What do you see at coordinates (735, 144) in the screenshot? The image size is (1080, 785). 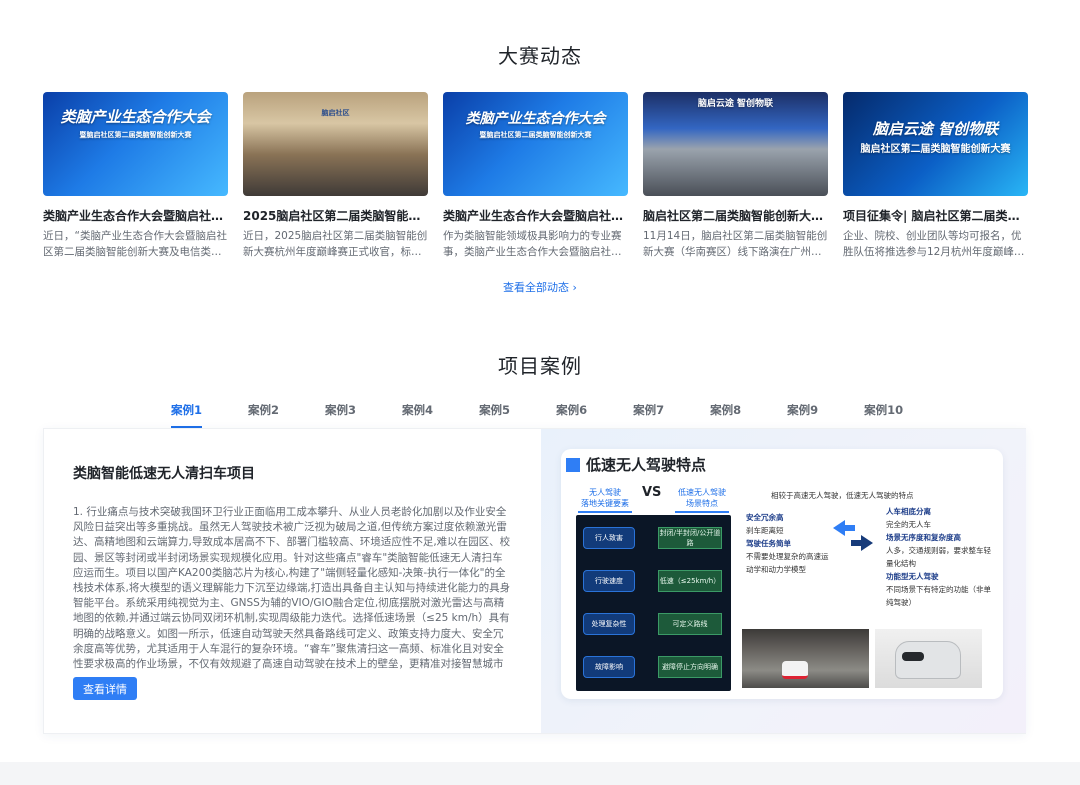 I see `news-image: 脑启云途 智创物联` at bounding box center [735, 144].